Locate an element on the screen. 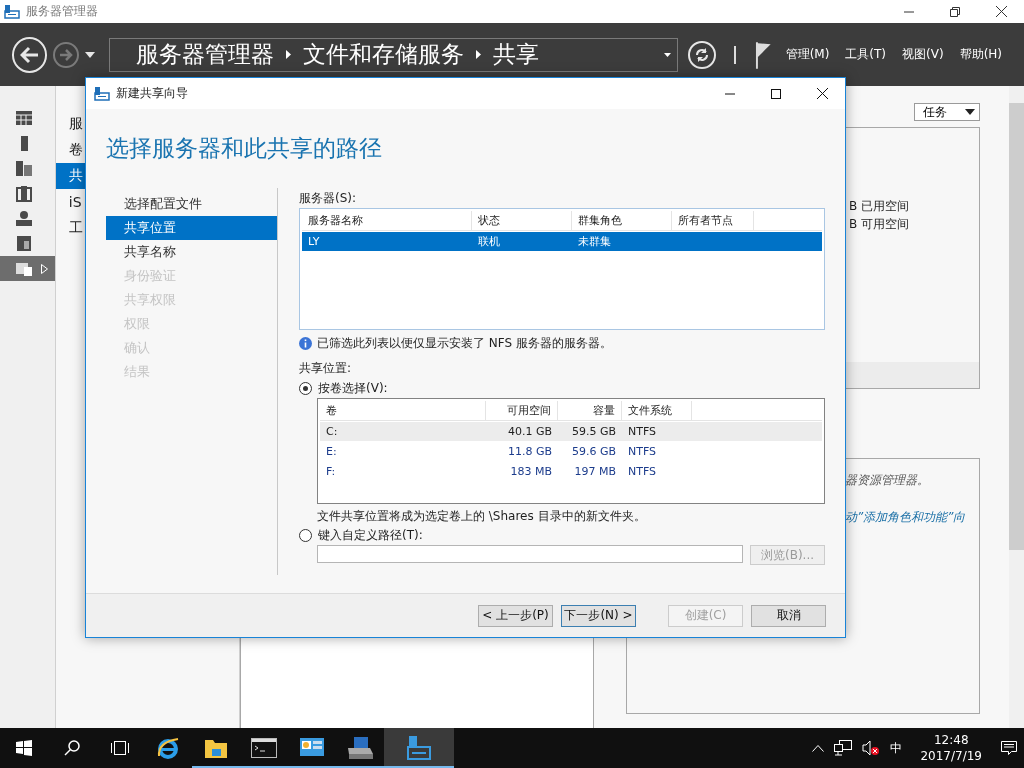 Image resolution: width=1024 pixels, height=768 pixels. table-cell-text: E: is located at coordinates (331, 452).